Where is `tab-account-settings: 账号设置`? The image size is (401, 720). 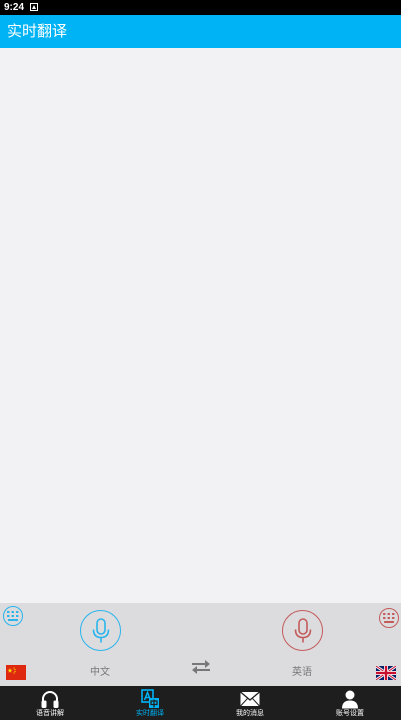
tab-account-settings: 账号设置 is located at coordinates (350, 703).